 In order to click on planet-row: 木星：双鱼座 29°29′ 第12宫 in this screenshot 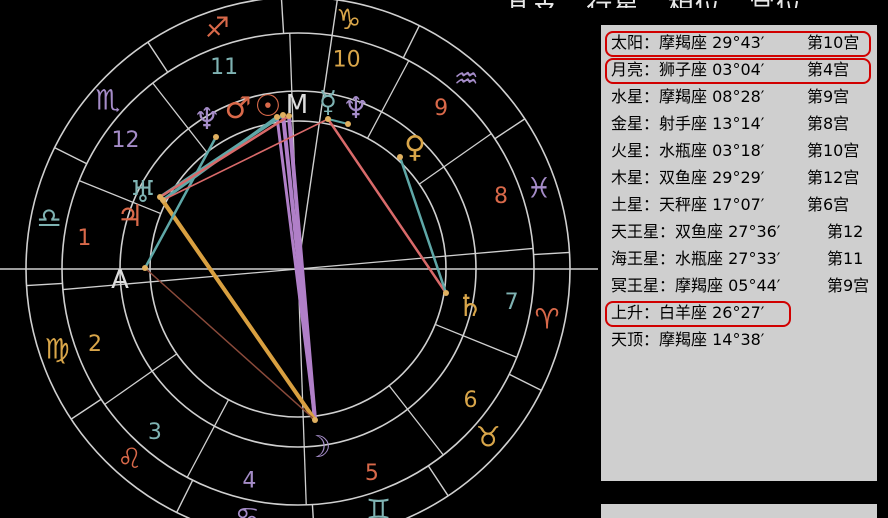, I will do `click(742, 178)`.